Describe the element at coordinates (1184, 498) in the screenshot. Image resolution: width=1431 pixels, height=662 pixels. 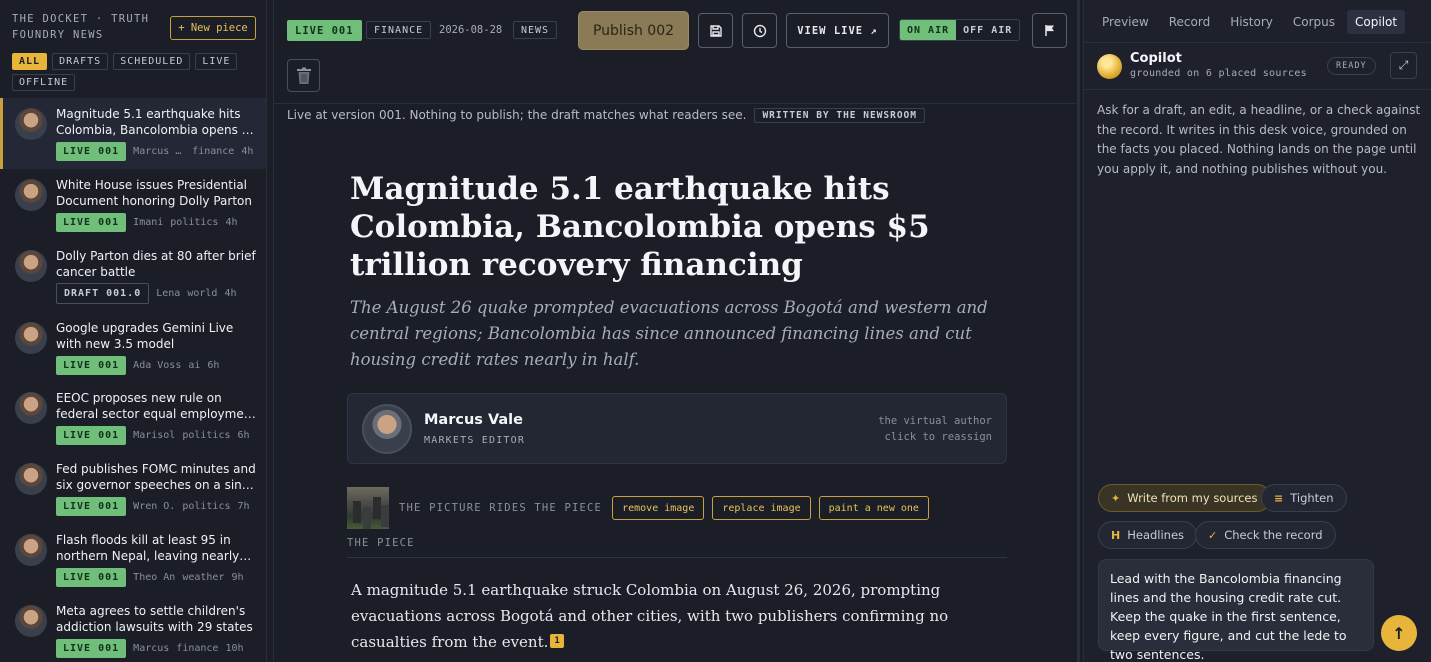
I see `write-from-sources-chip: ✦ Write from my sources` at that location.